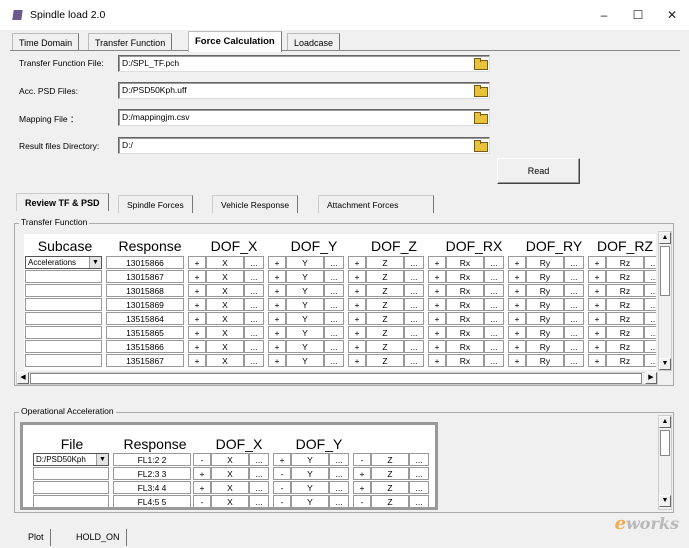  What do you see at coordinates (98, 537) in the screenshot?
I see `tab-hold-on: HOLD_ON` at bounding box center [98, 537].